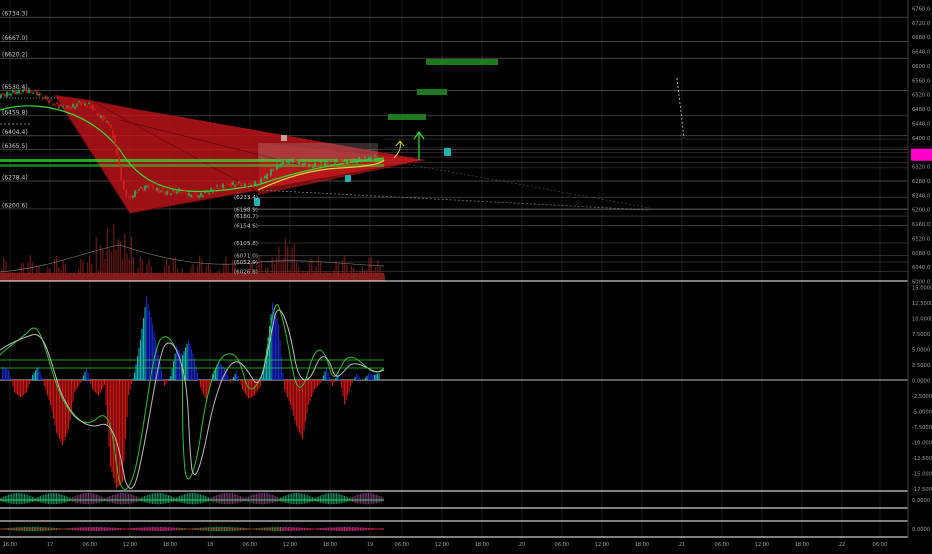 The width and height of the screenshot is (932, 554). Describe the element at coordinates (465, 513) in the screenshot. I see `sub-indicators: 0.0000 0.0000` at that location.